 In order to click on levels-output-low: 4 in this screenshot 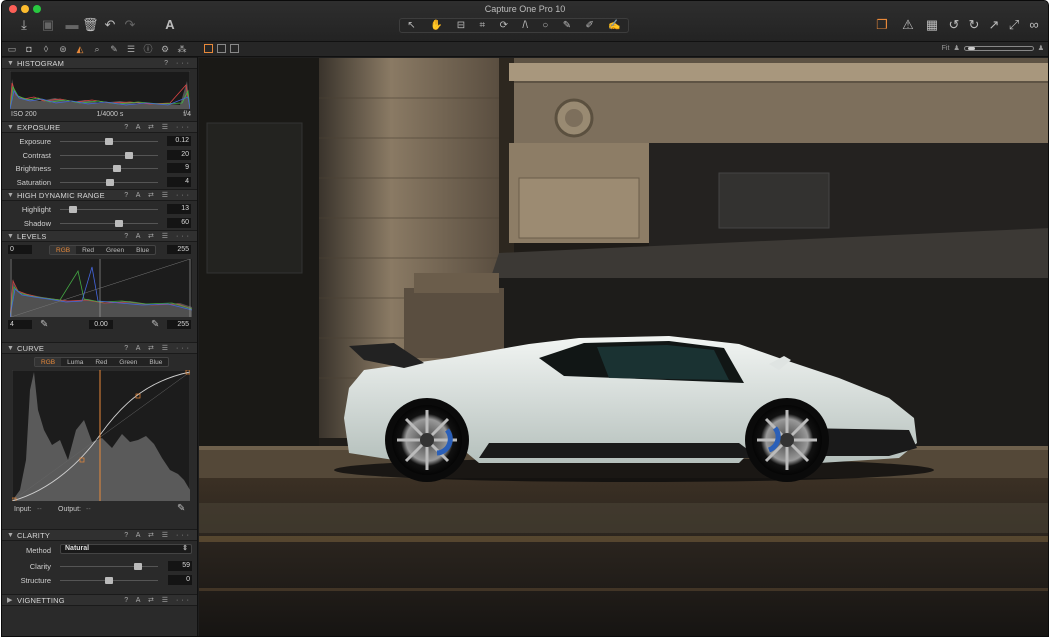, I will do `click(20, 324)`.